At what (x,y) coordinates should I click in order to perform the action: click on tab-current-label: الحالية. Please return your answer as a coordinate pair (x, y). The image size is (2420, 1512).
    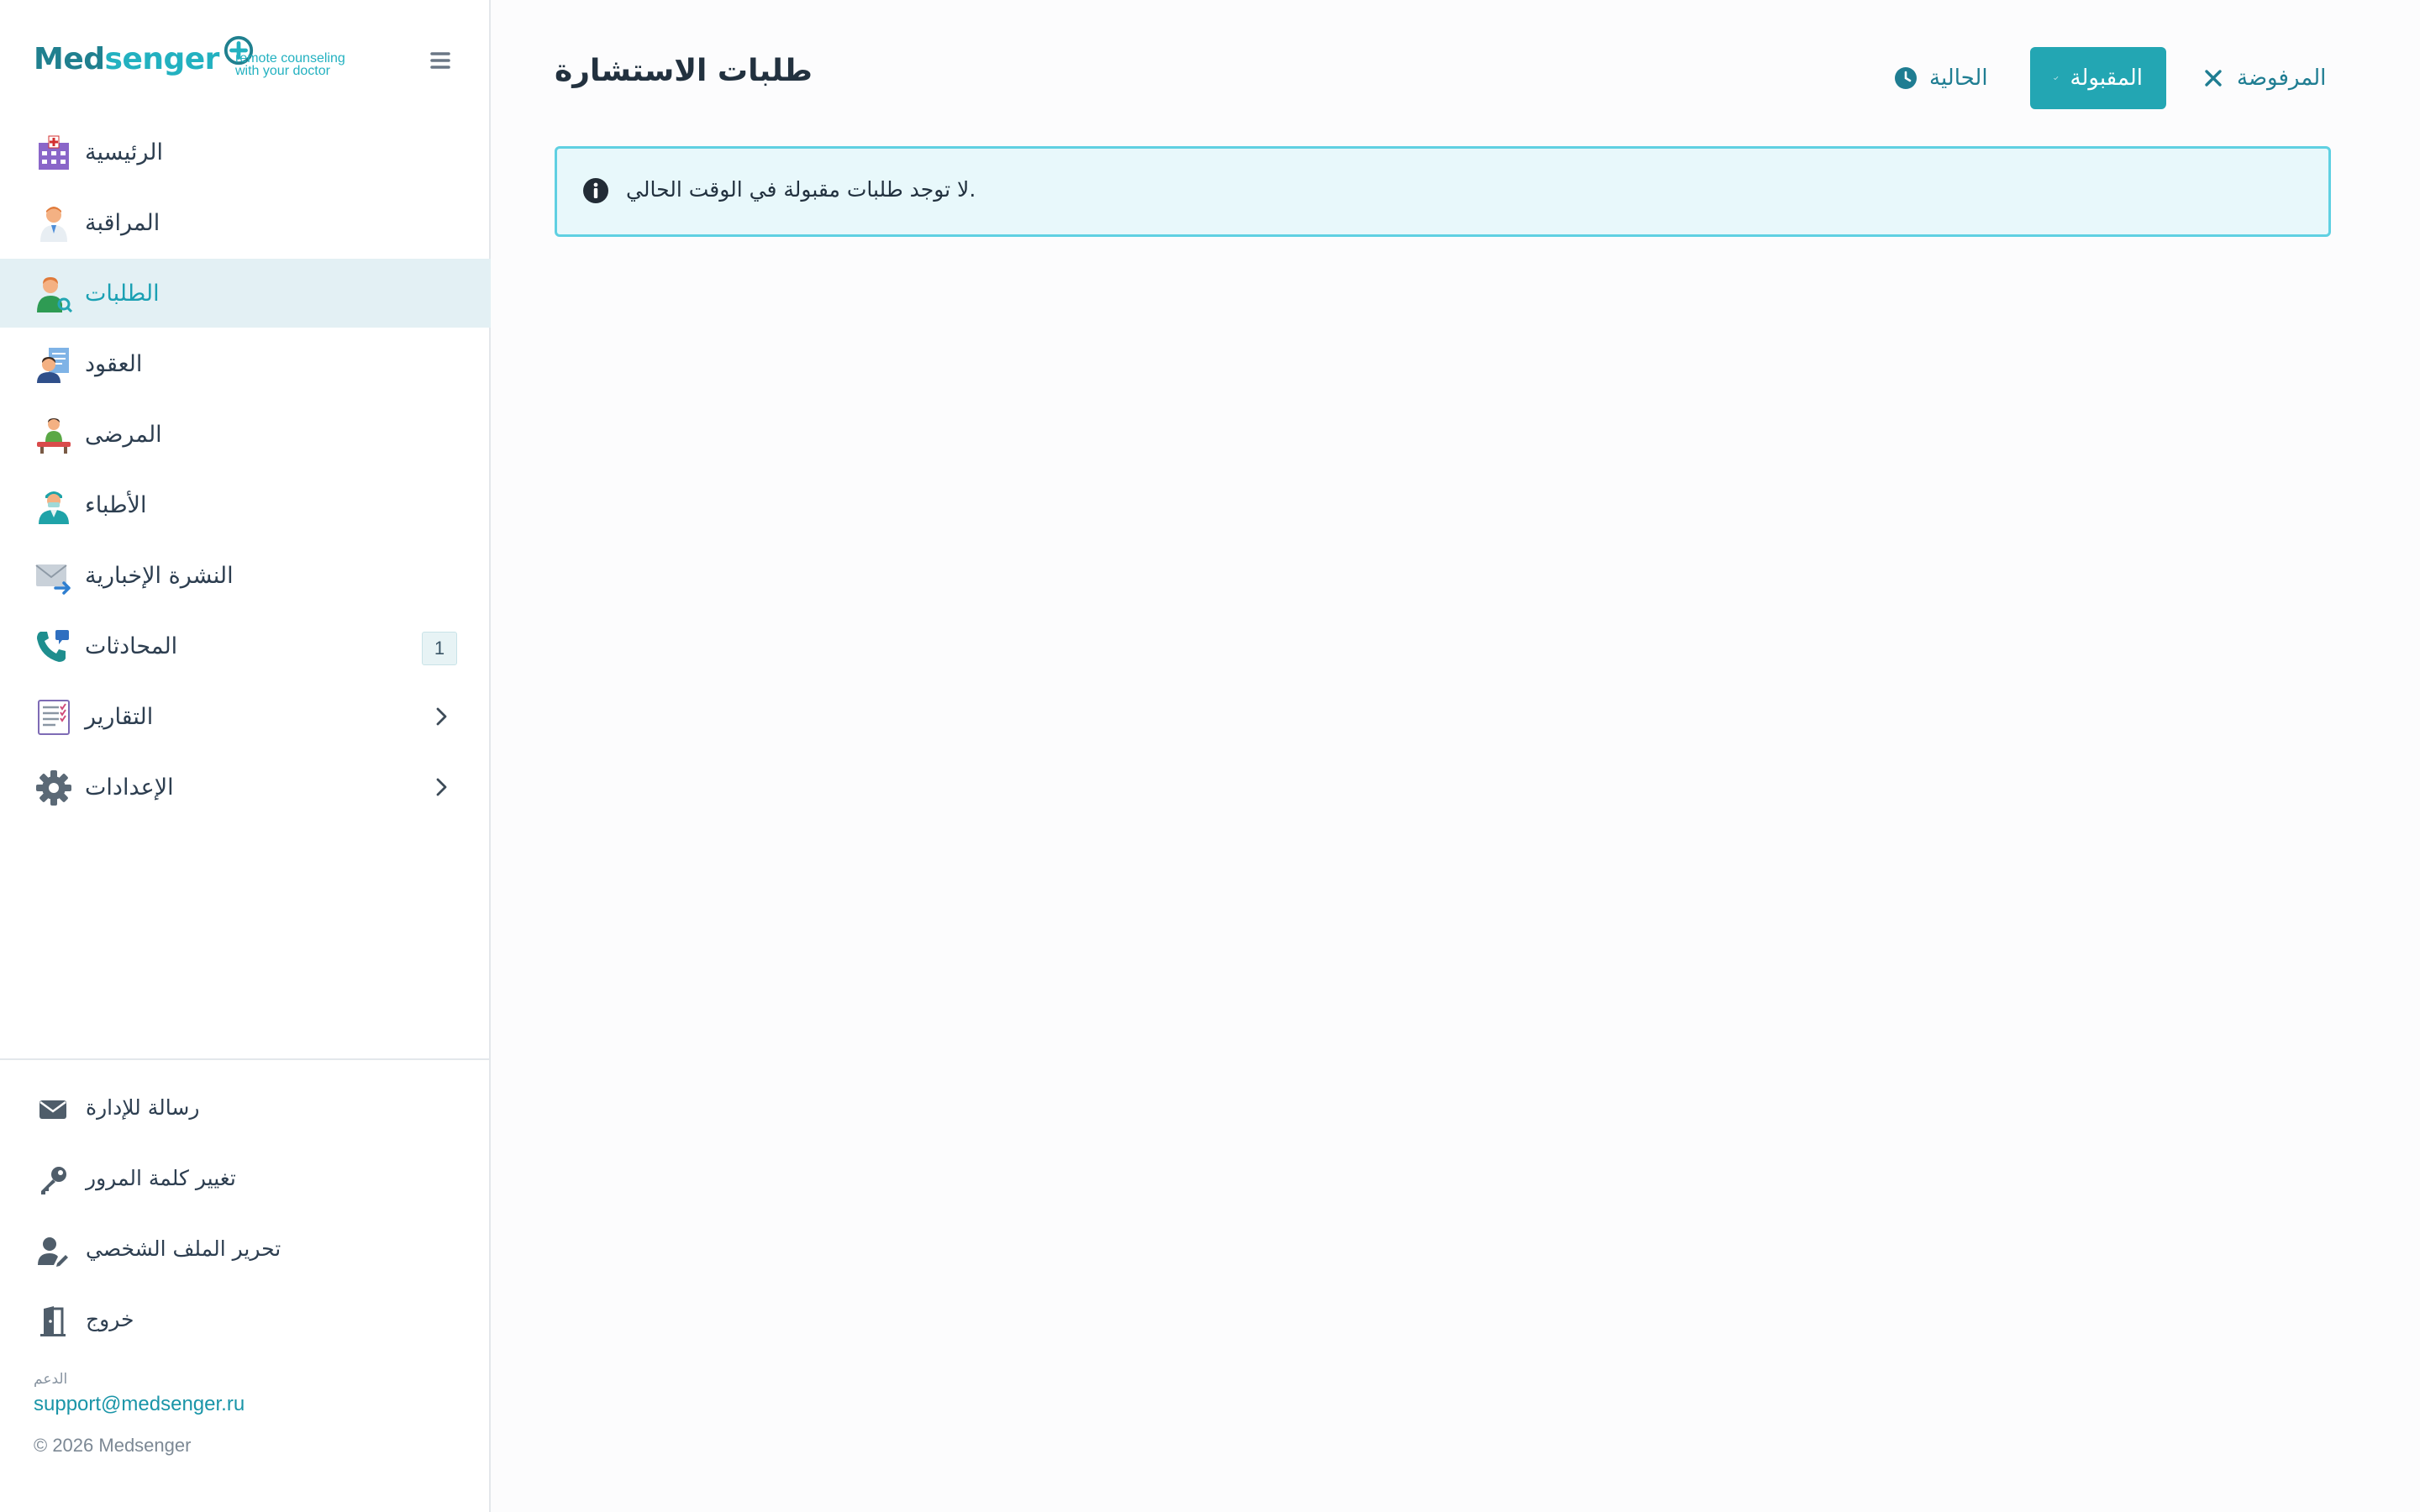
    Looking at the image, I should click on (1959, 78).